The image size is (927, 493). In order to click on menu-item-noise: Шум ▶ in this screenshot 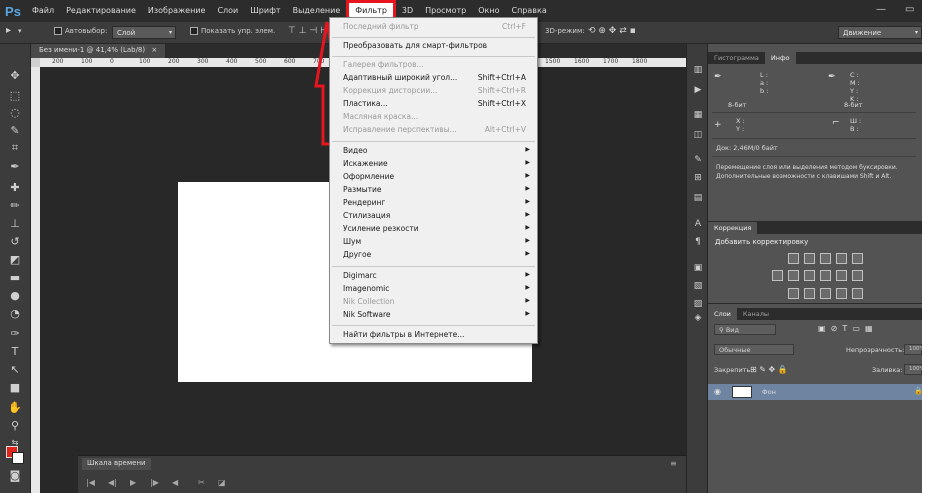, I will do `click(438, 243)`.